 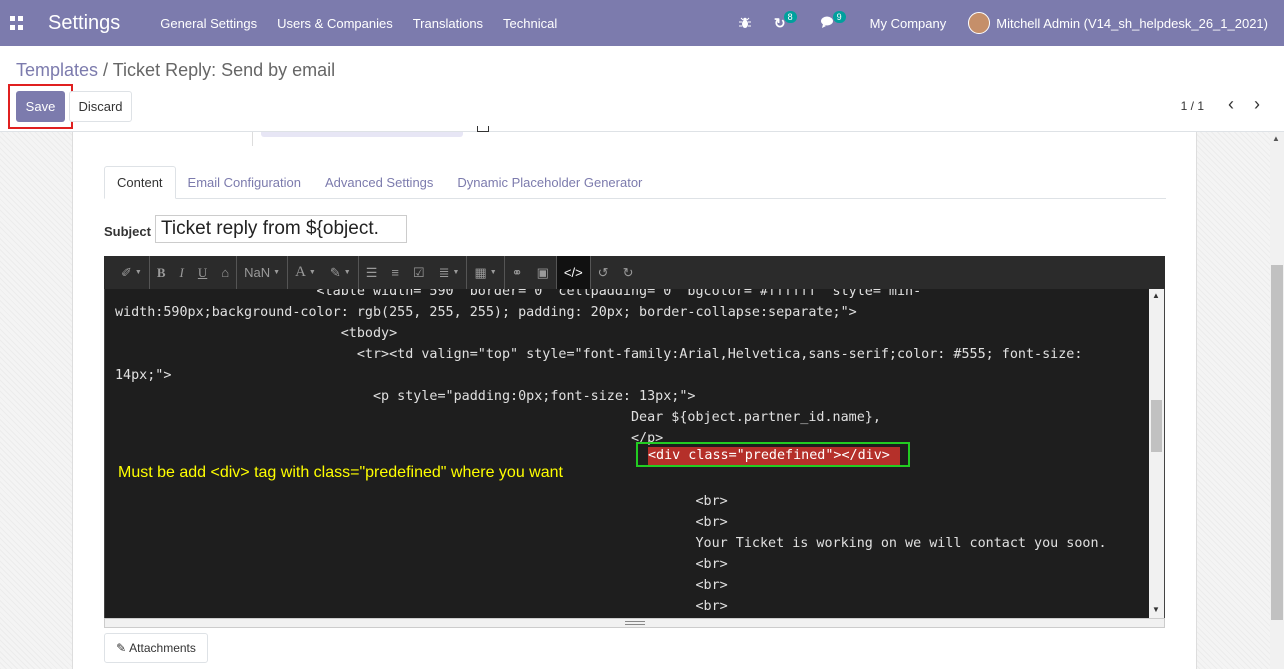 What do you see at coordinates (603, 272) in the screenshot?
I see `undo-icon: ↺` at bounding box center [603, 272].